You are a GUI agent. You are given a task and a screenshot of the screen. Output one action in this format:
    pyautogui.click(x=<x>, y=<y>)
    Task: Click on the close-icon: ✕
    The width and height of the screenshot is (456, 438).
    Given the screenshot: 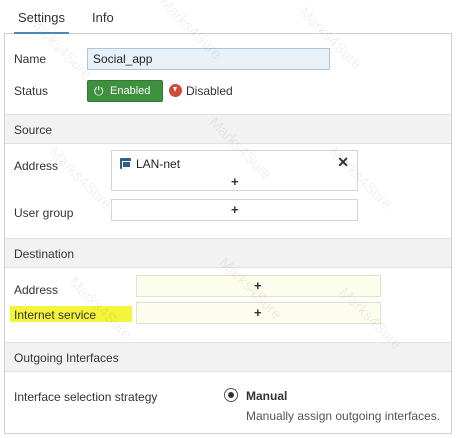 What is the action you would take?
    pyautogui.click(x=343, y=162)
    